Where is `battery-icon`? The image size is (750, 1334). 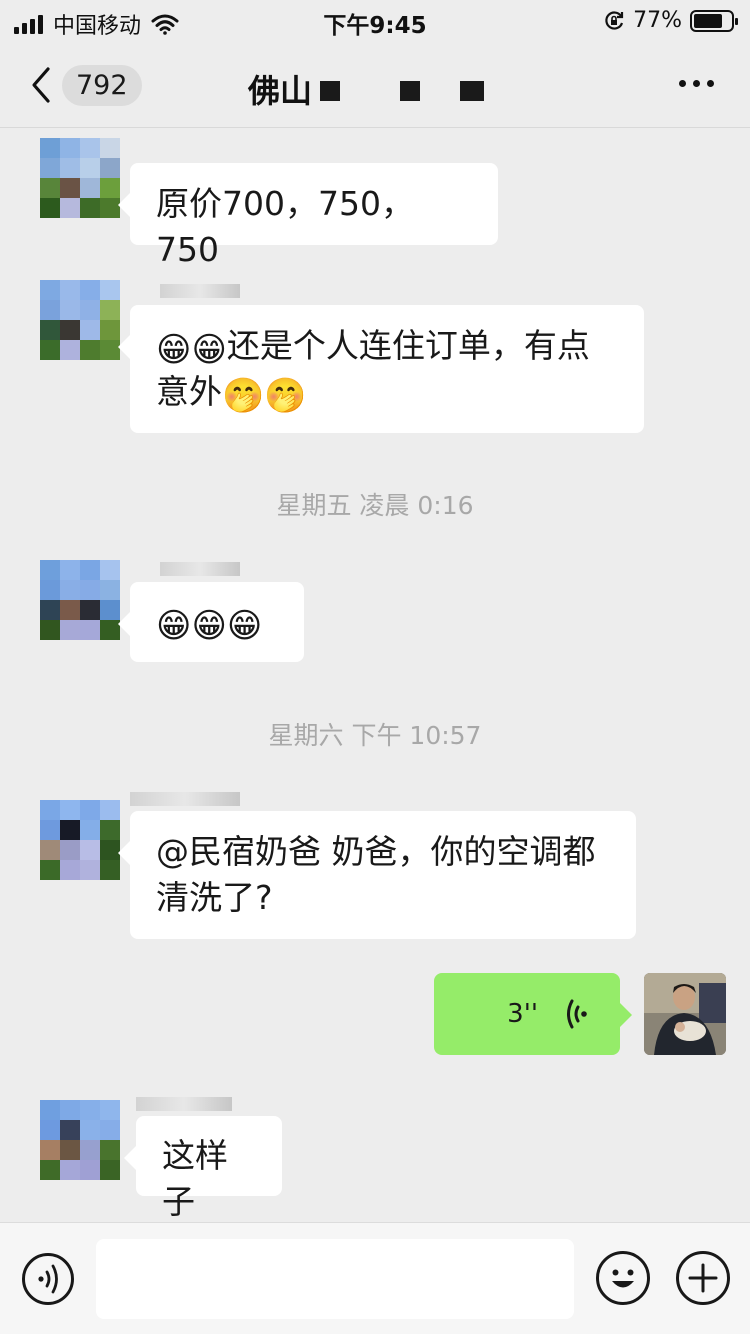 battery-icon is located at coordinates (714, 20).